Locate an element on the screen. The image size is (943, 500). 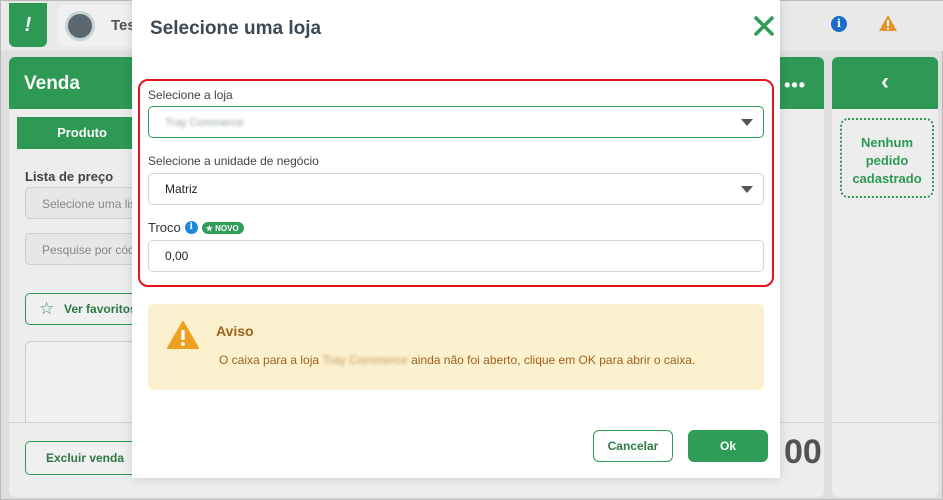
troco-label: Troco is located at coordinates (164, 228).